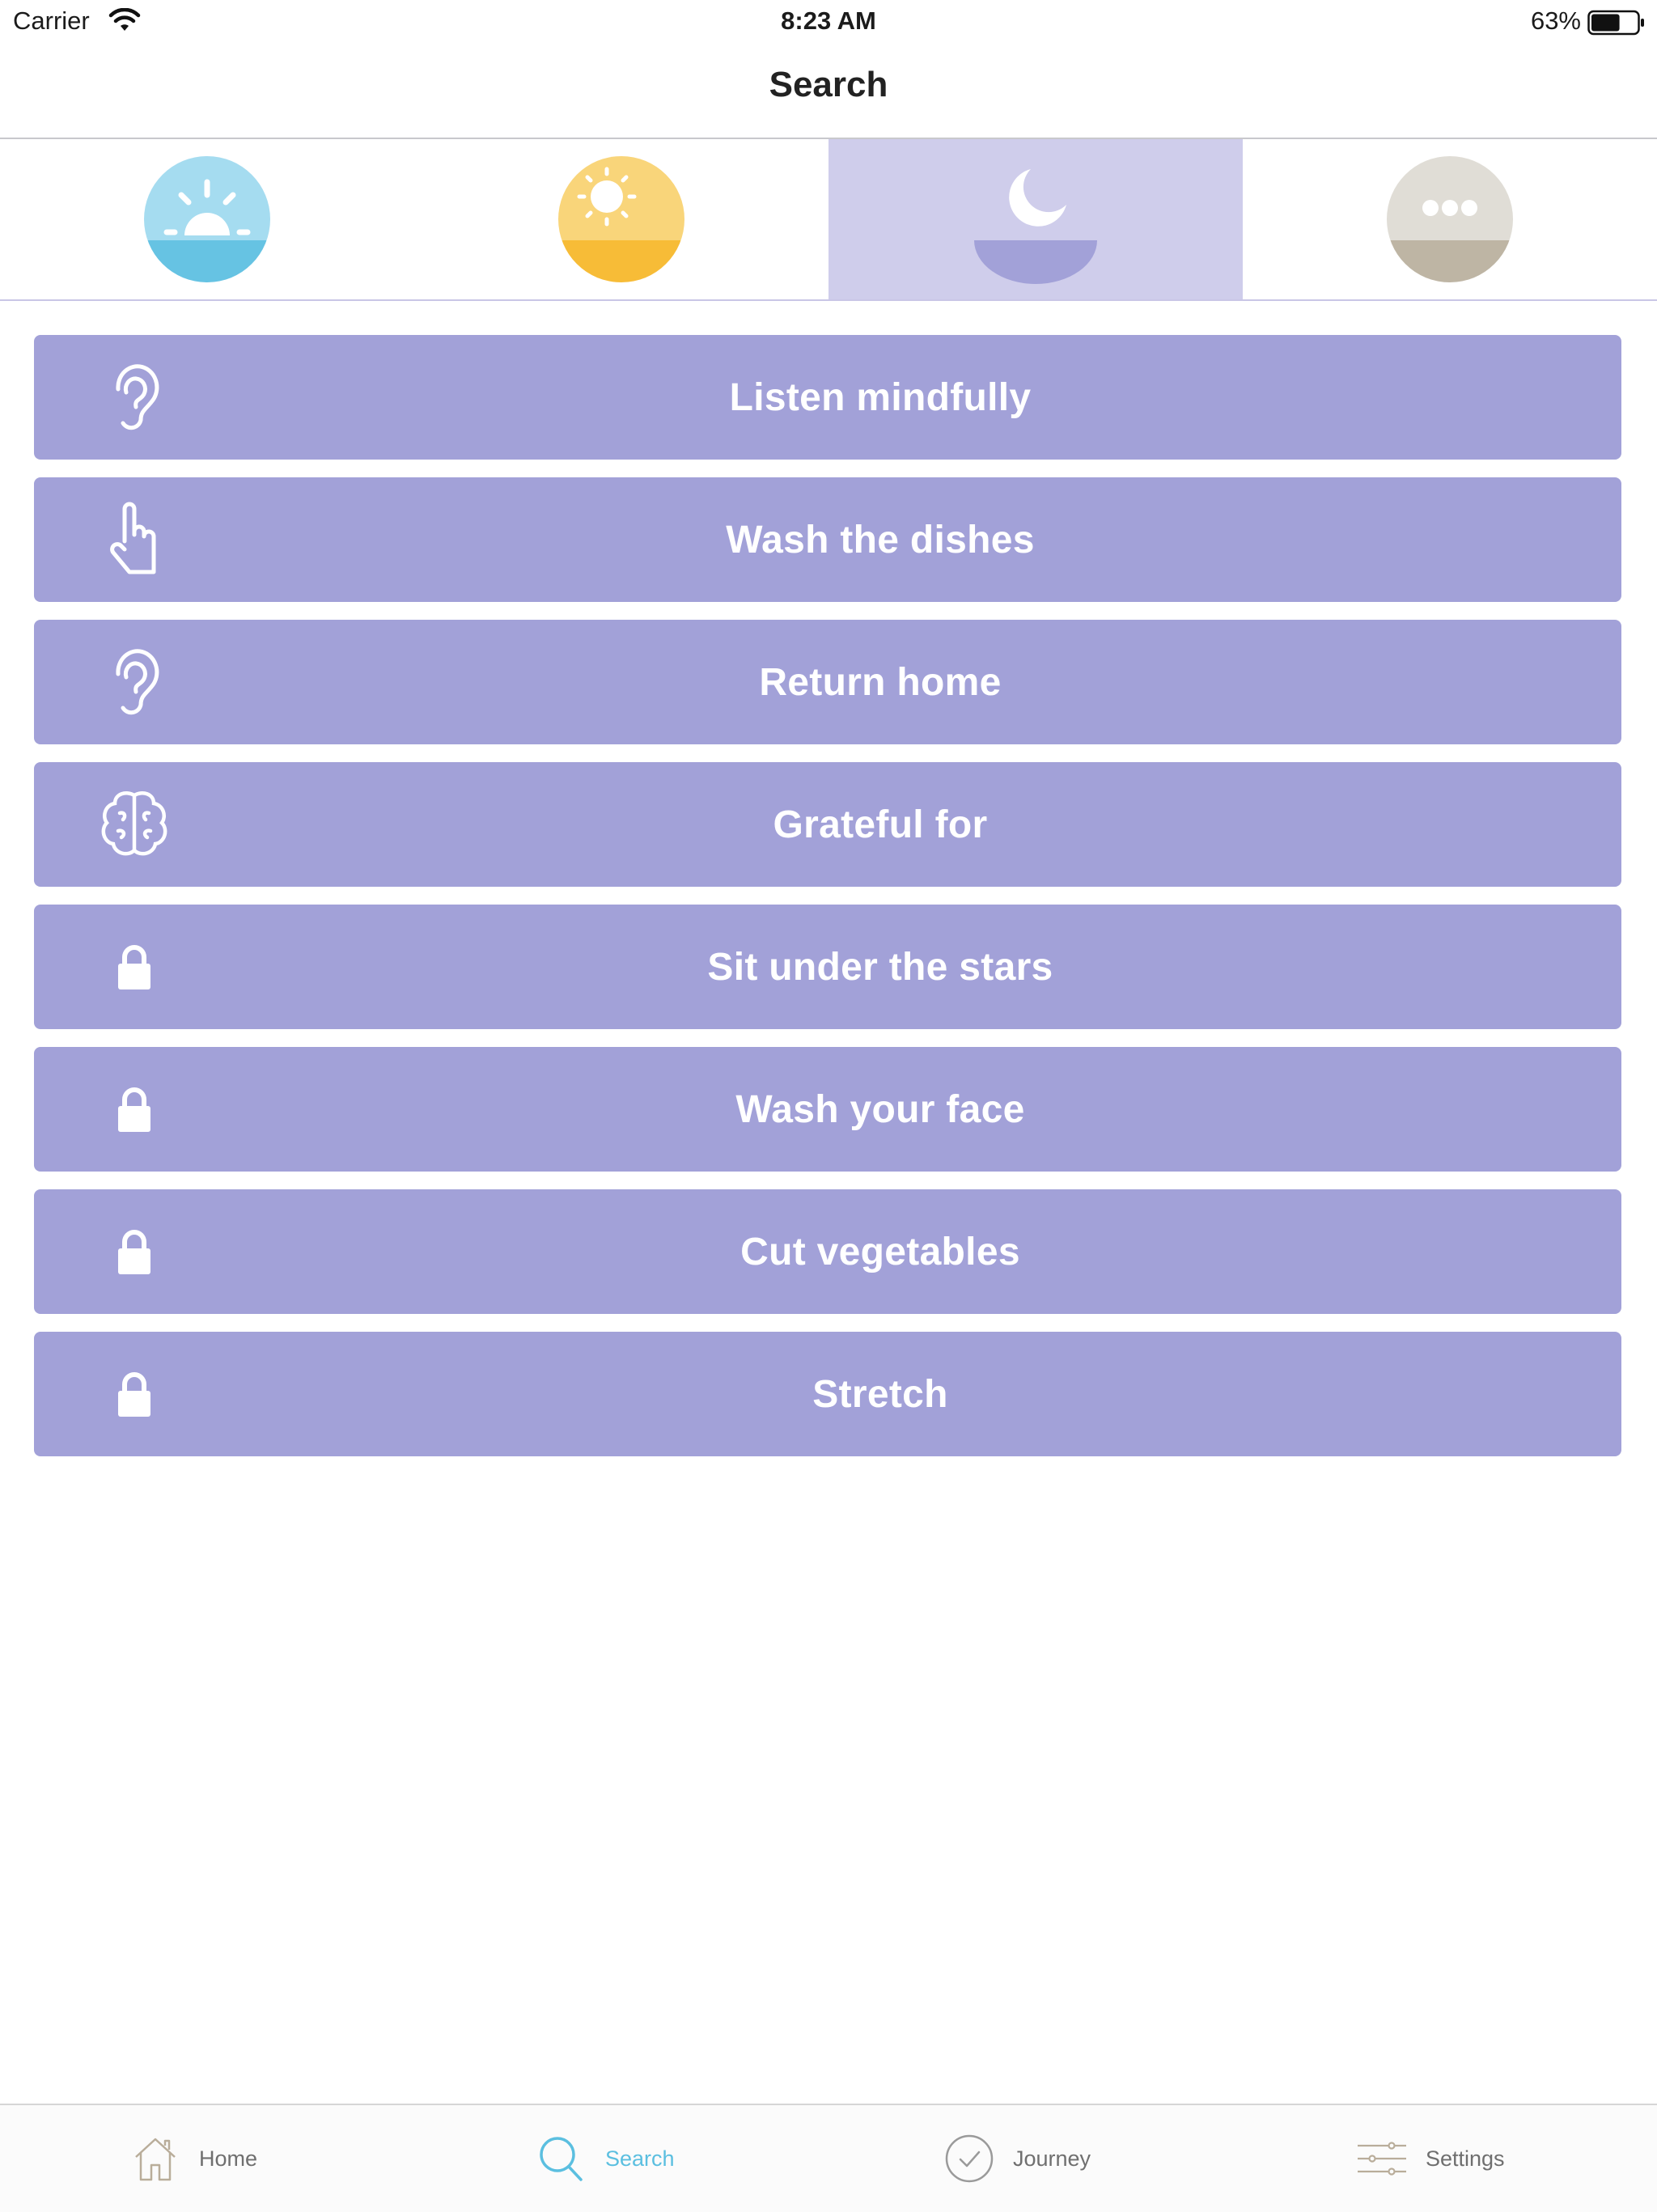  I want to click on tab-home: Home, so click(193, 2158).